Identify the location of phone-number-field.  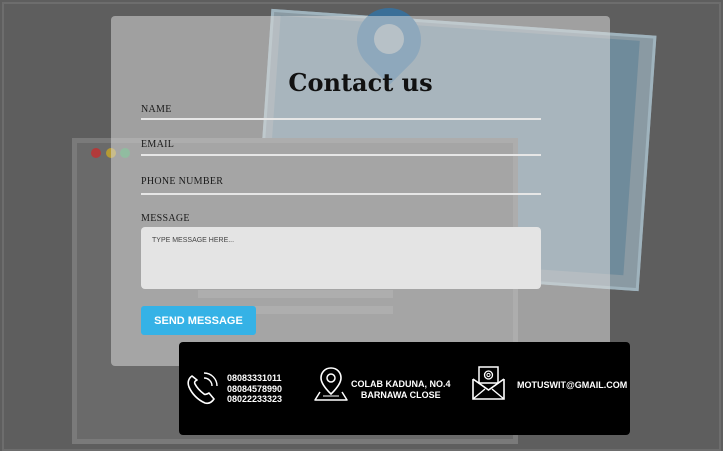
(341, 194).